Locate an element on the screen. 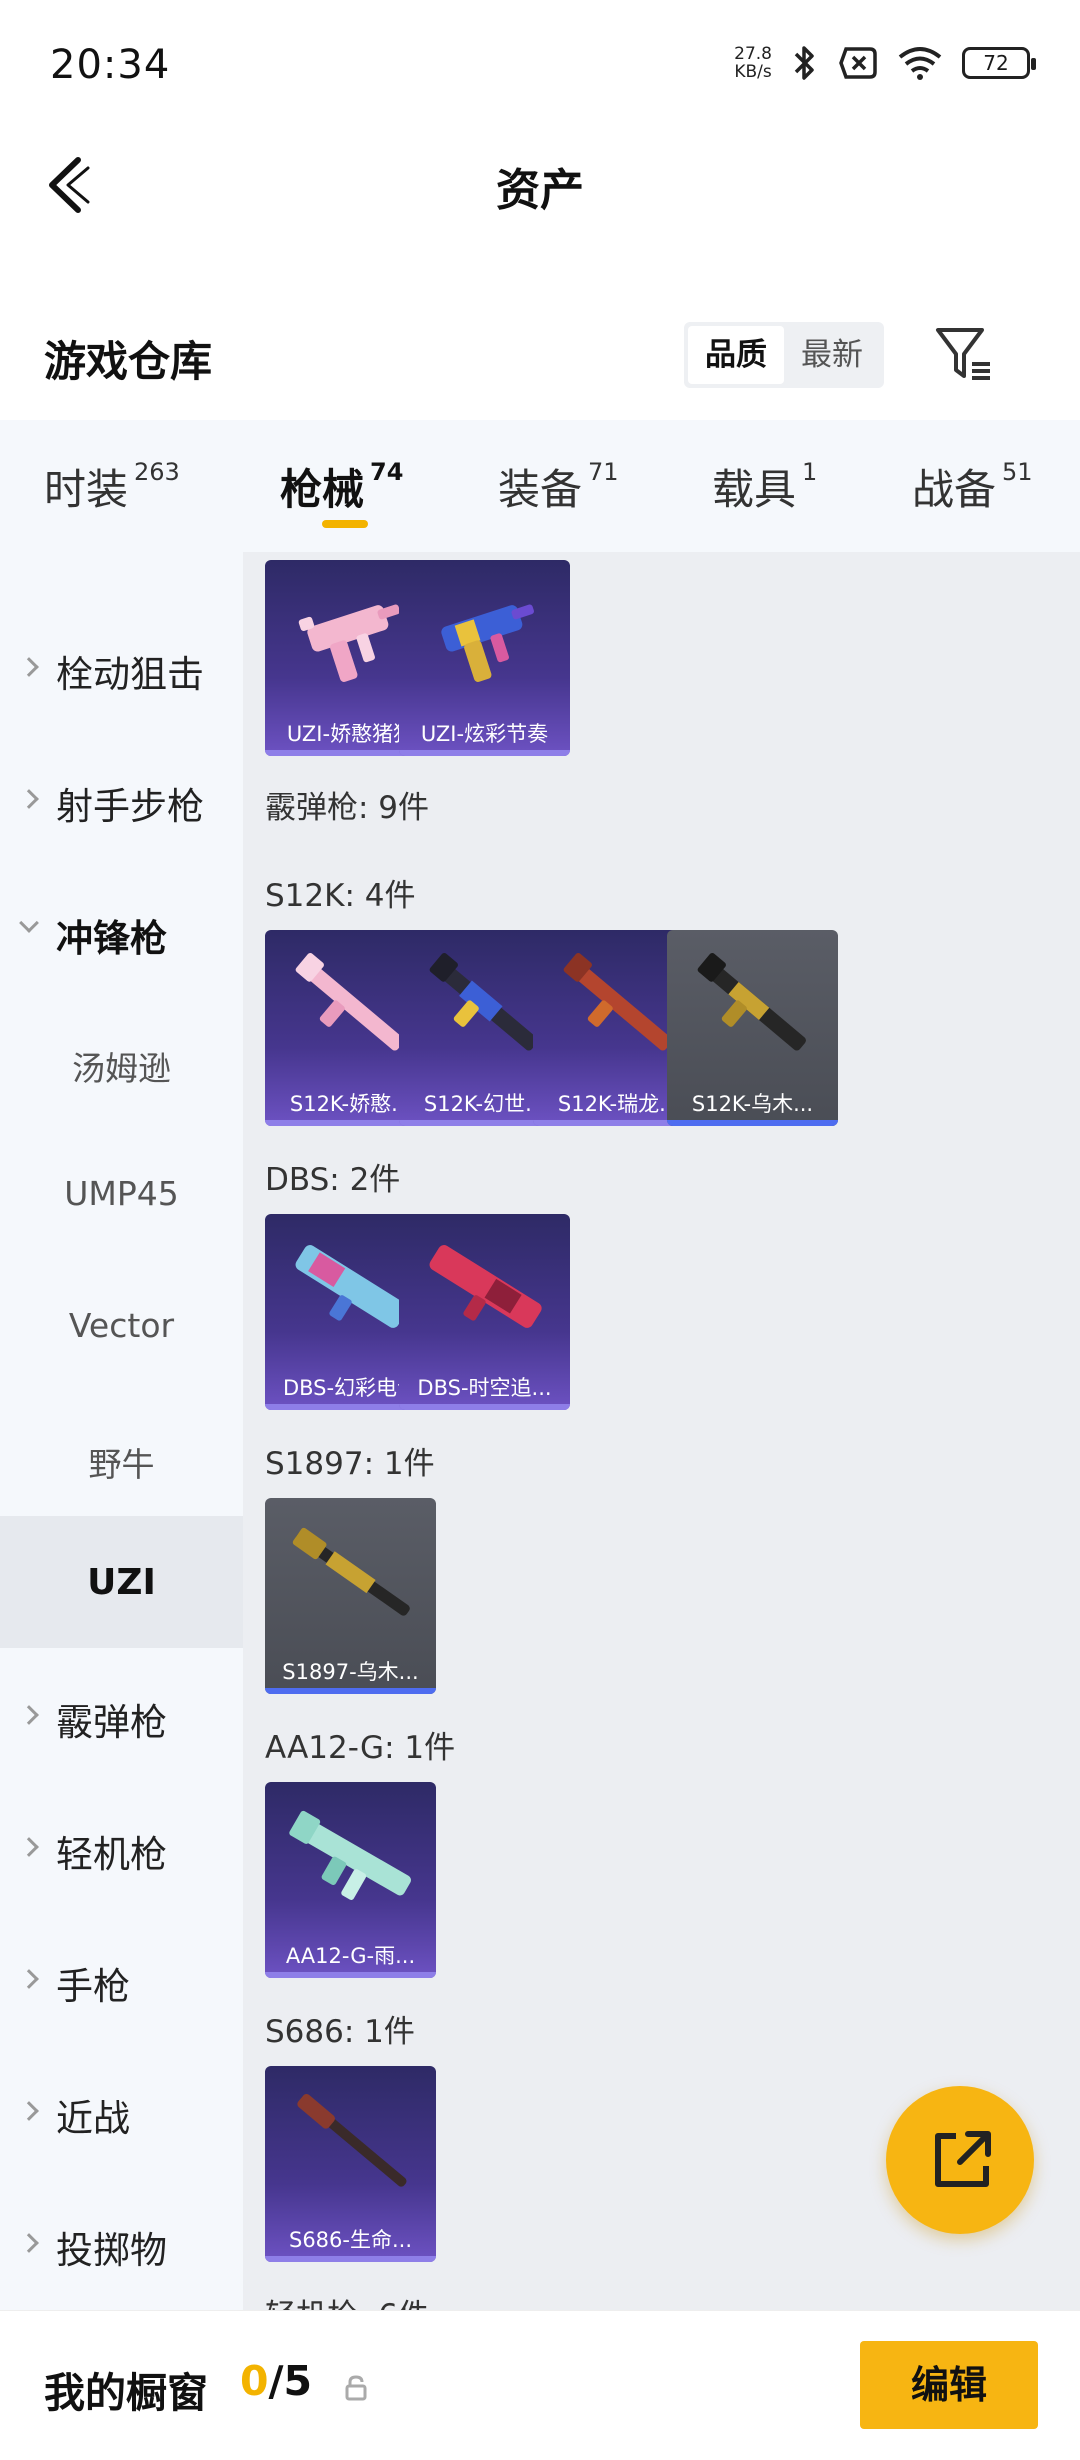  edit-button: 编辑 is located at coordinates (949, 2385).